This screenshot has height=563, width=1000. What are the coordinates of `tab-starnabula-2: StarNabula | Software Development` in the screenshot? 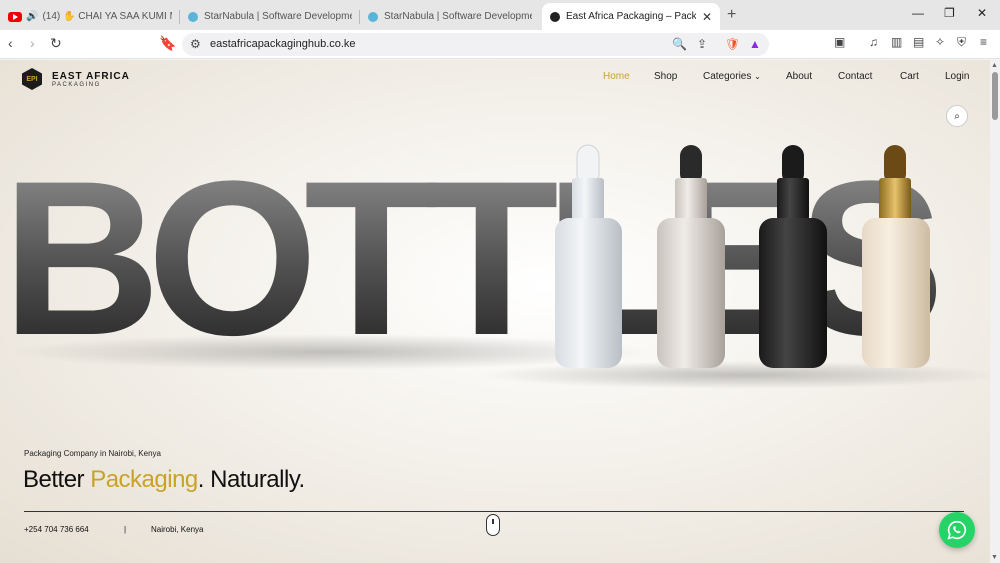 It's located at (450, 16).